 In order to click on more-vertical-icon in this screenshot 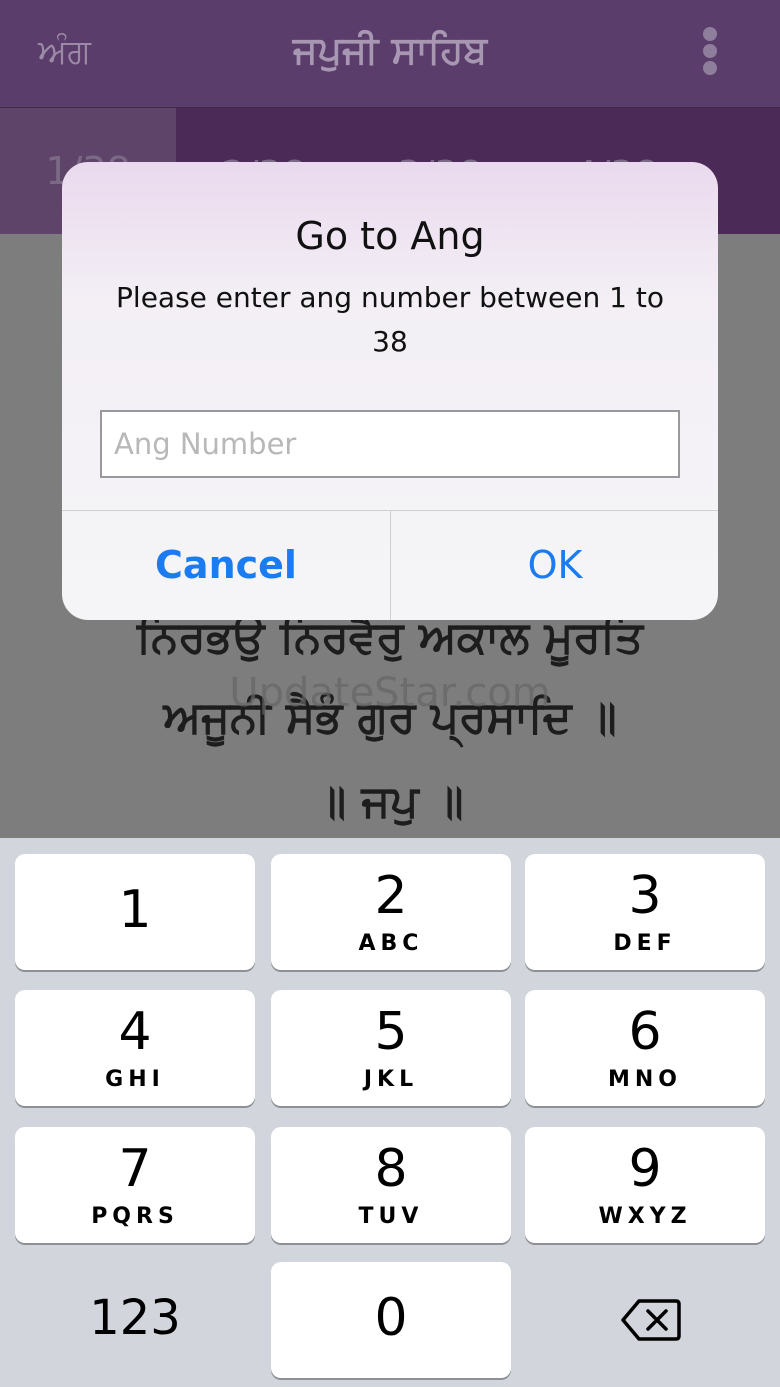, I will do `click(711, 52)`.